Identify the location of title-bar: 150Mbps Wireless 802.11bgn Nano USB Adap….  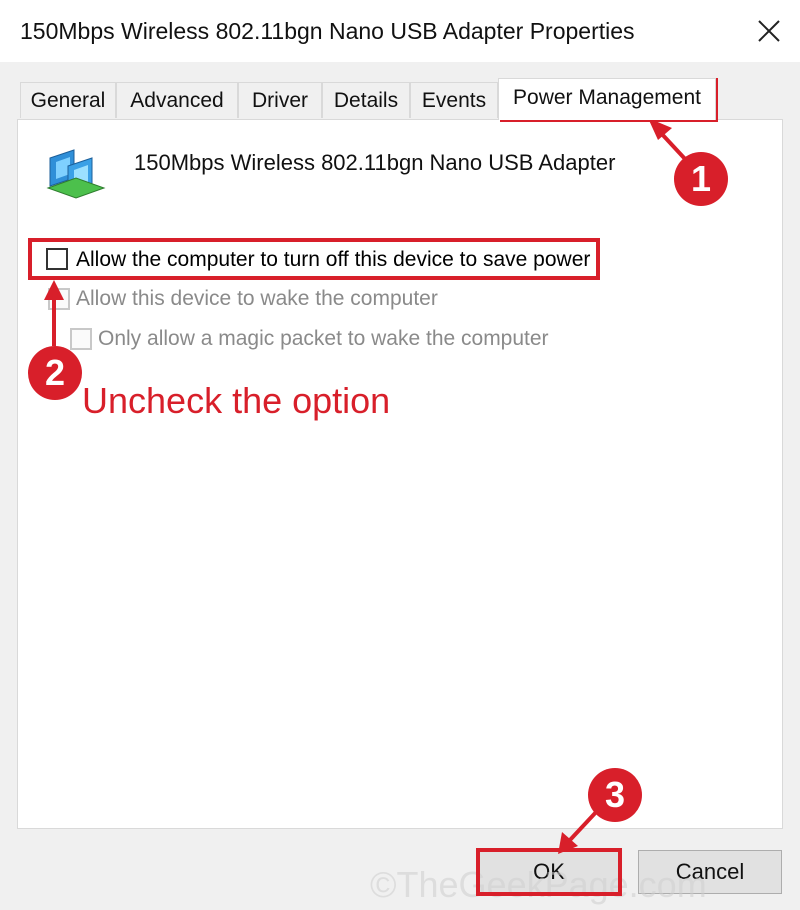
(400, 31).